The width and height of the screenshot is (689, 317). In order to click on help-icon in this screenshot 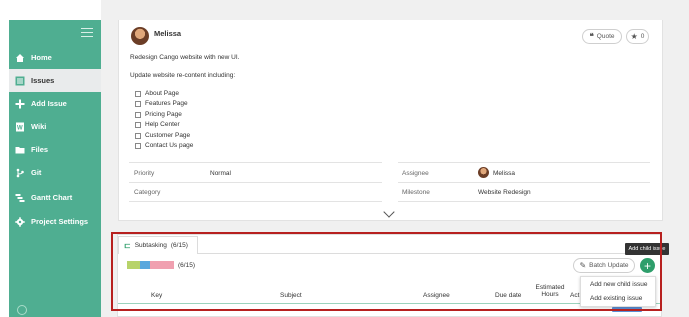, I will do `click(22, 310)`.